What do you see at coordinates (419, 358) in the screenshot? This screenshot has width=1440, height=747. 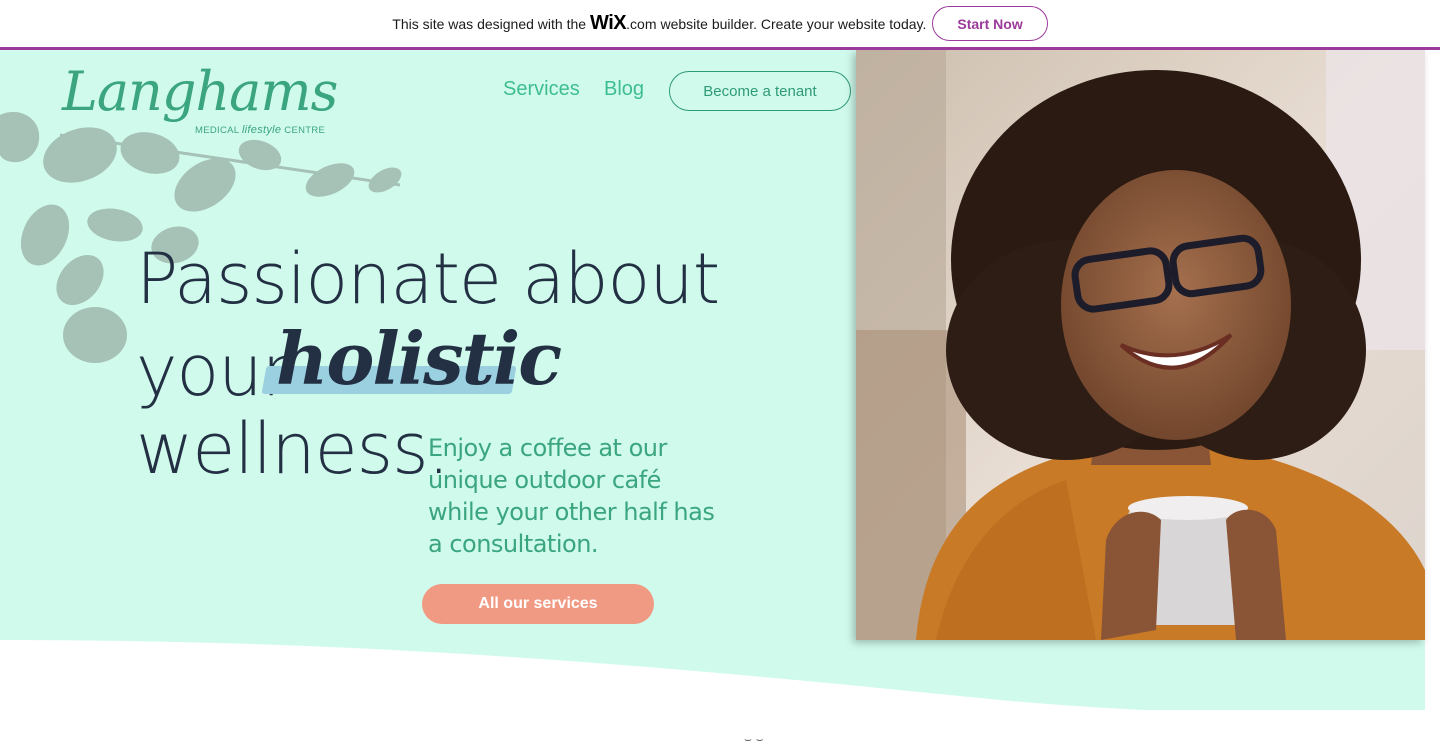 I see `headline-highlight-word: holistic` at bounding box center [419, 358].